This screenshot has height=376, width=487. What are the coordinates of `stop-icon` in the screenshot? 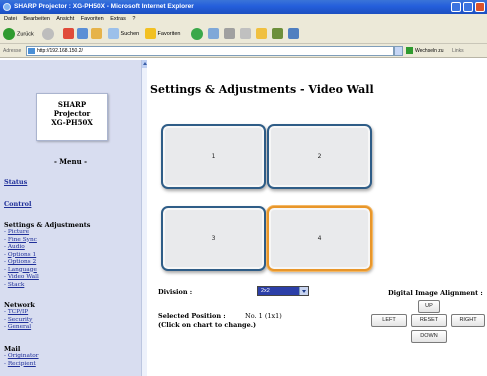 It's located at (68, 34).